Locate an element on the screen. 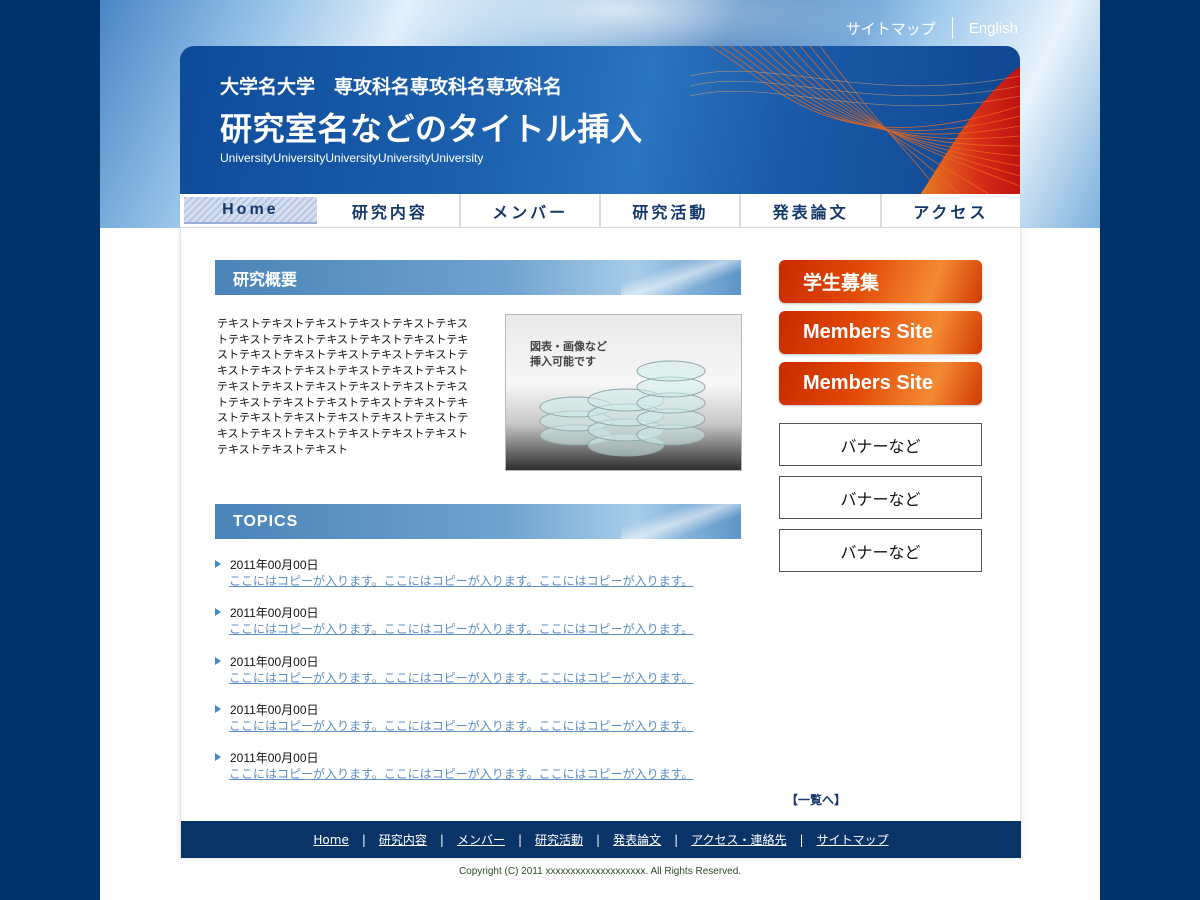 Image resolution: width=1200 pixels, height=900 pixels. topics-heading: TOPICS is located at coordinates (478, 521).